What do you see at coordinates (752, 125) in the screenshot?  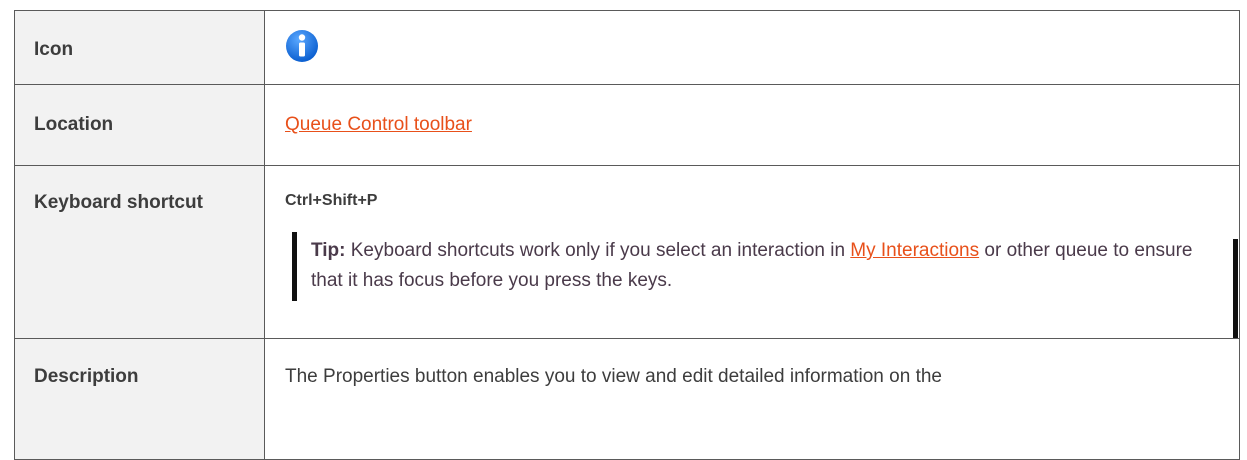 I see `value-cell: Queue Control toolbar` at bounding box center [752, 125].